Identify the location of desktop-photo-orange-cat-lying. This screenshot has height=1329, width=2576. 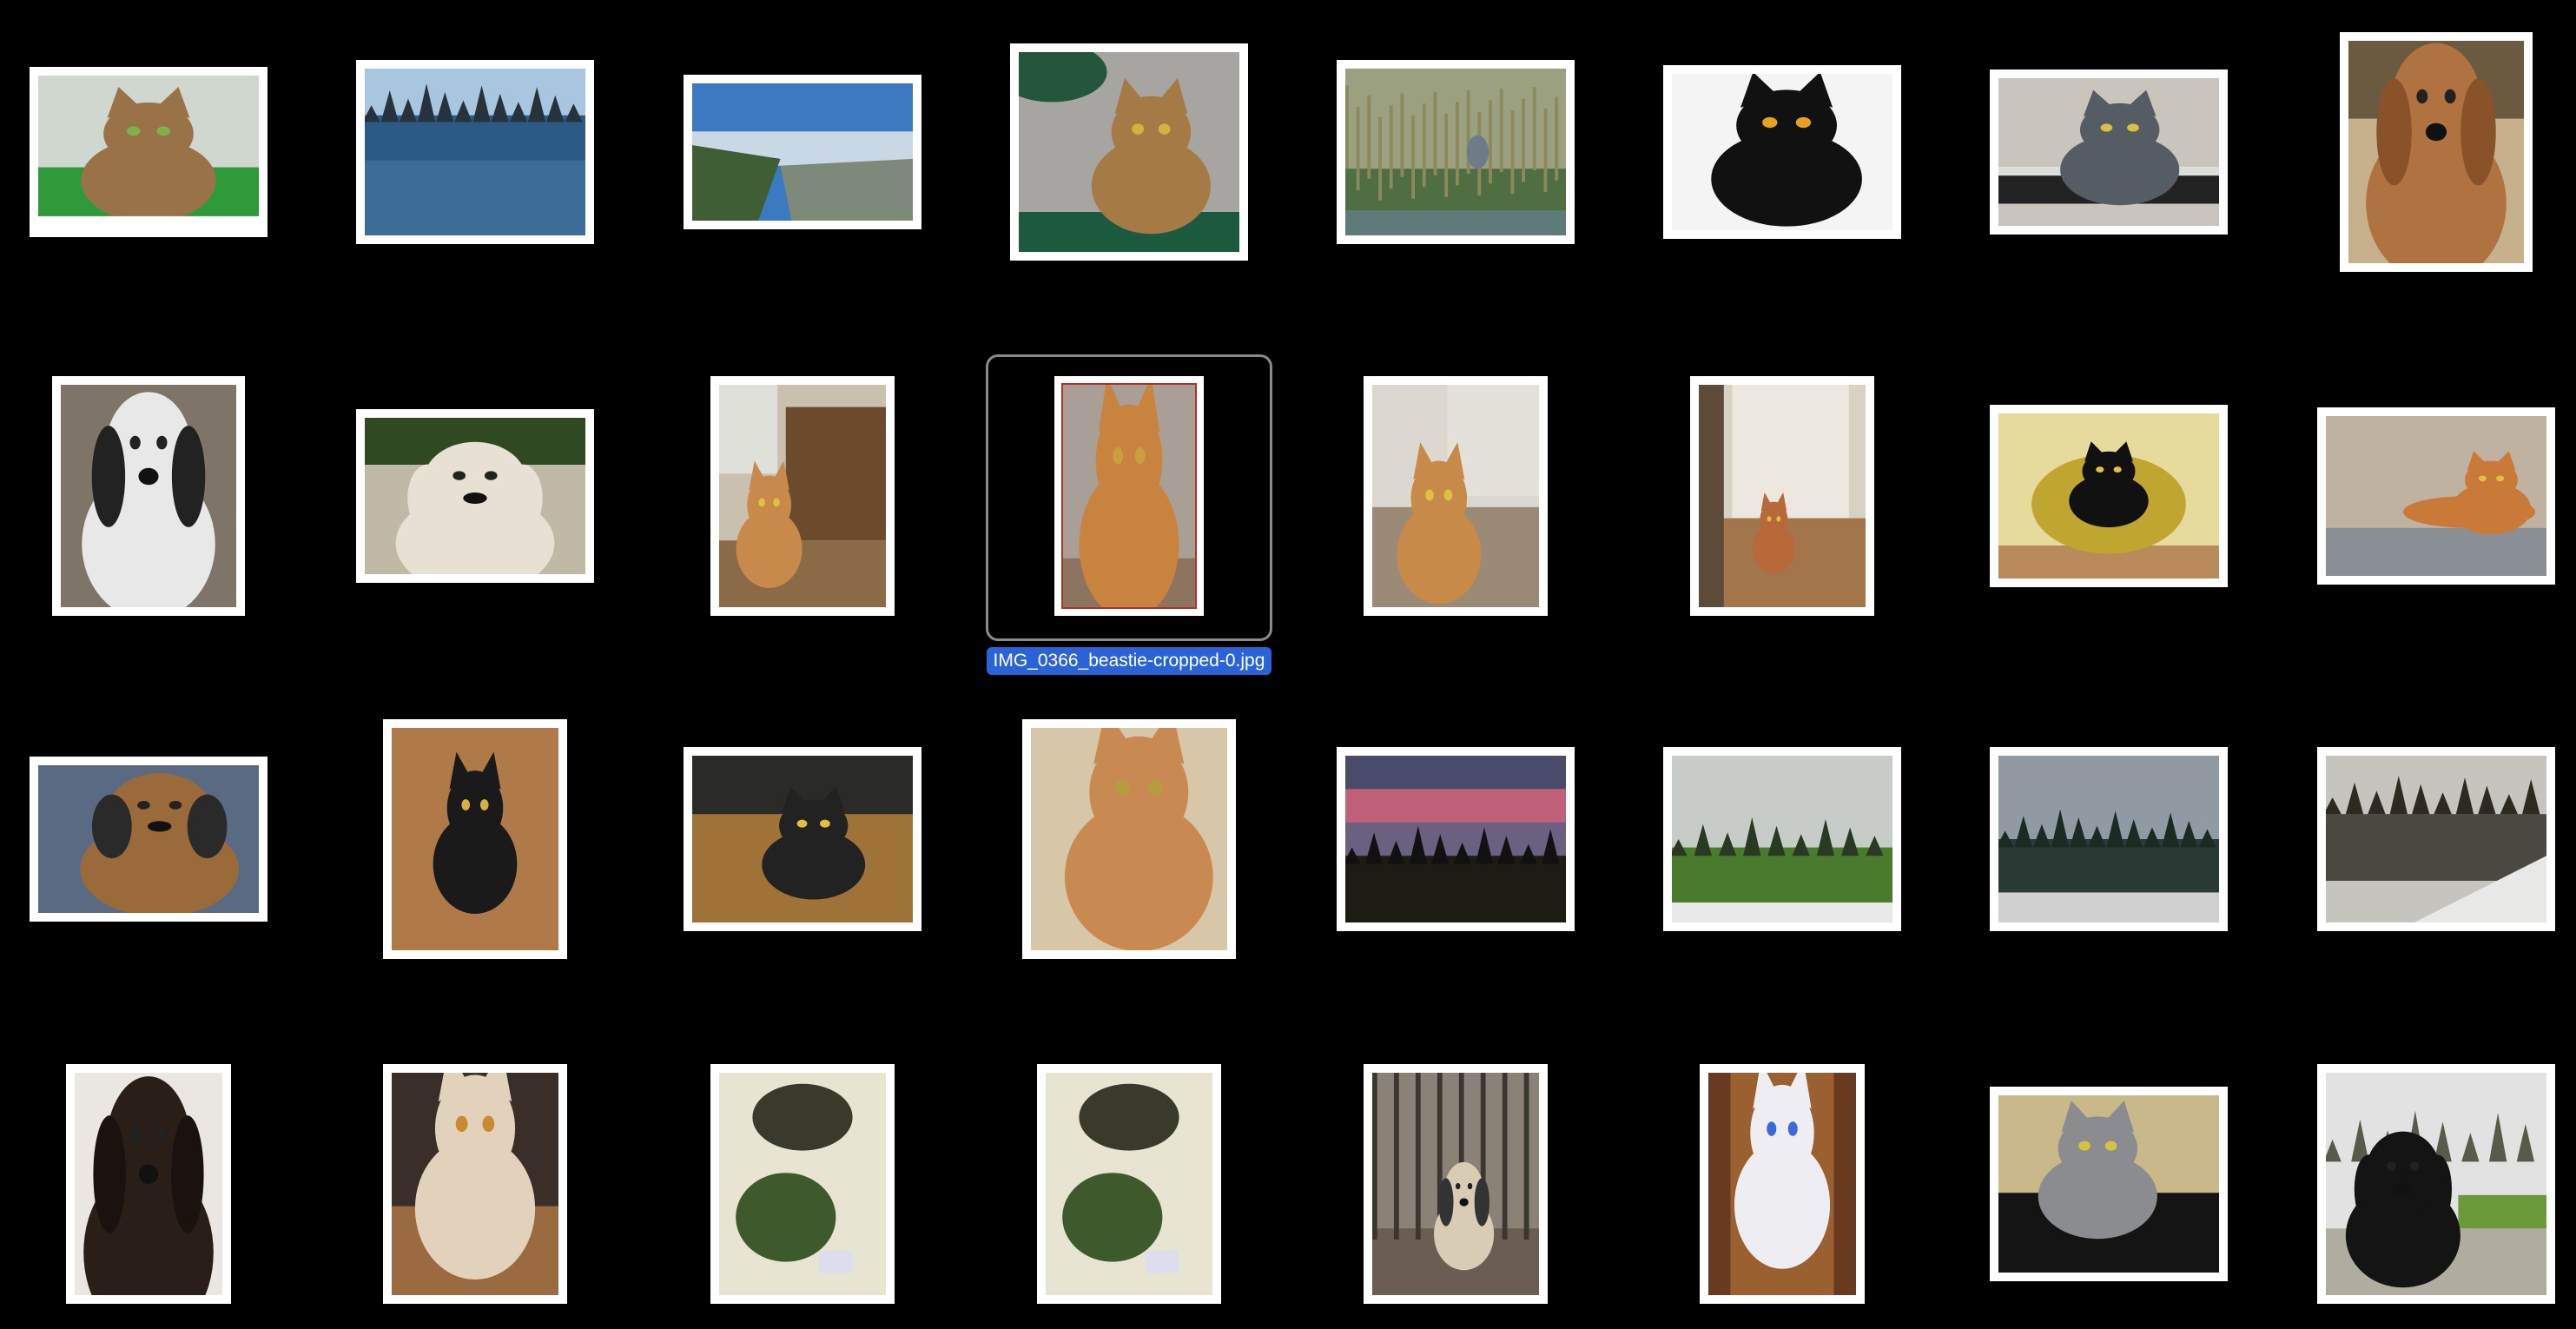
(2436, 496).